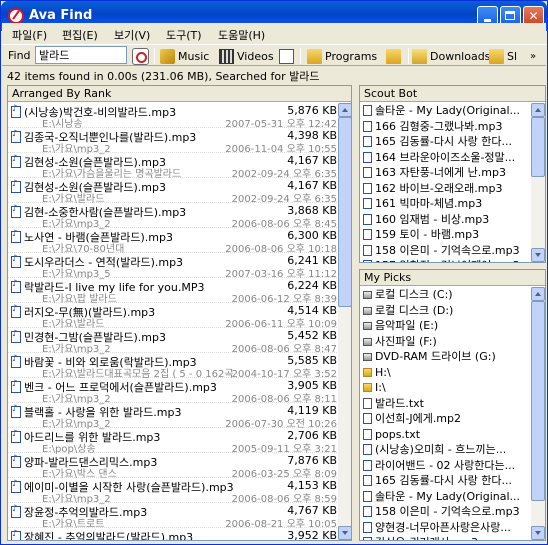 This screenshot has width=548, height=545. Describe the element at coordinates (255, 56) in the screenshot. I see `videos-label: Videos` at that location.